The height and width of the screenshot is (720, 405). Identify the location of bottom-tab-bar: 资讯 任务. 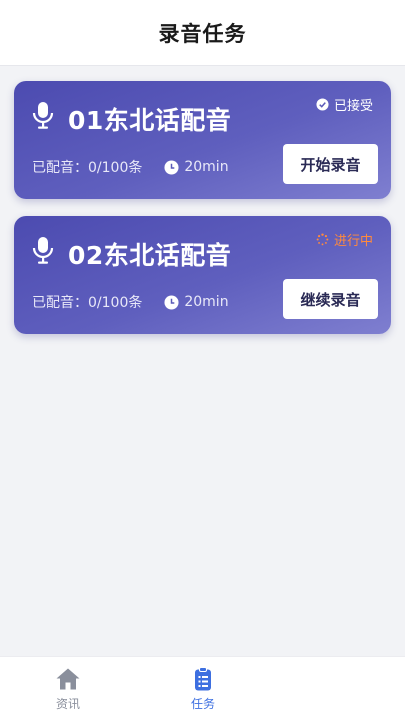
(202, 688).